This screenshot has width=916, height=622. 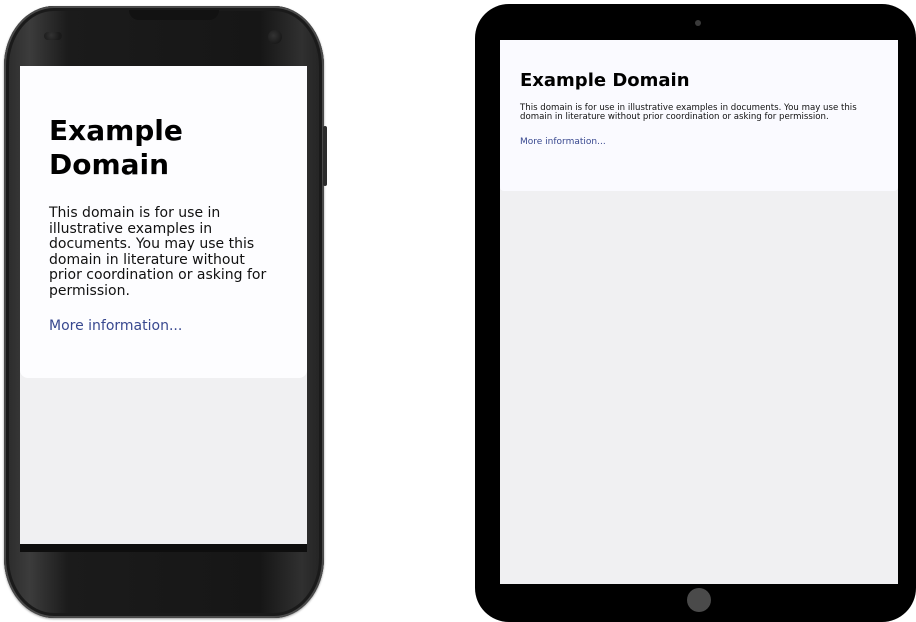 What do you see at coordinates (699, 600) in the screenshot?
I see `tablet-home-button` at bounding box center [699, 600].